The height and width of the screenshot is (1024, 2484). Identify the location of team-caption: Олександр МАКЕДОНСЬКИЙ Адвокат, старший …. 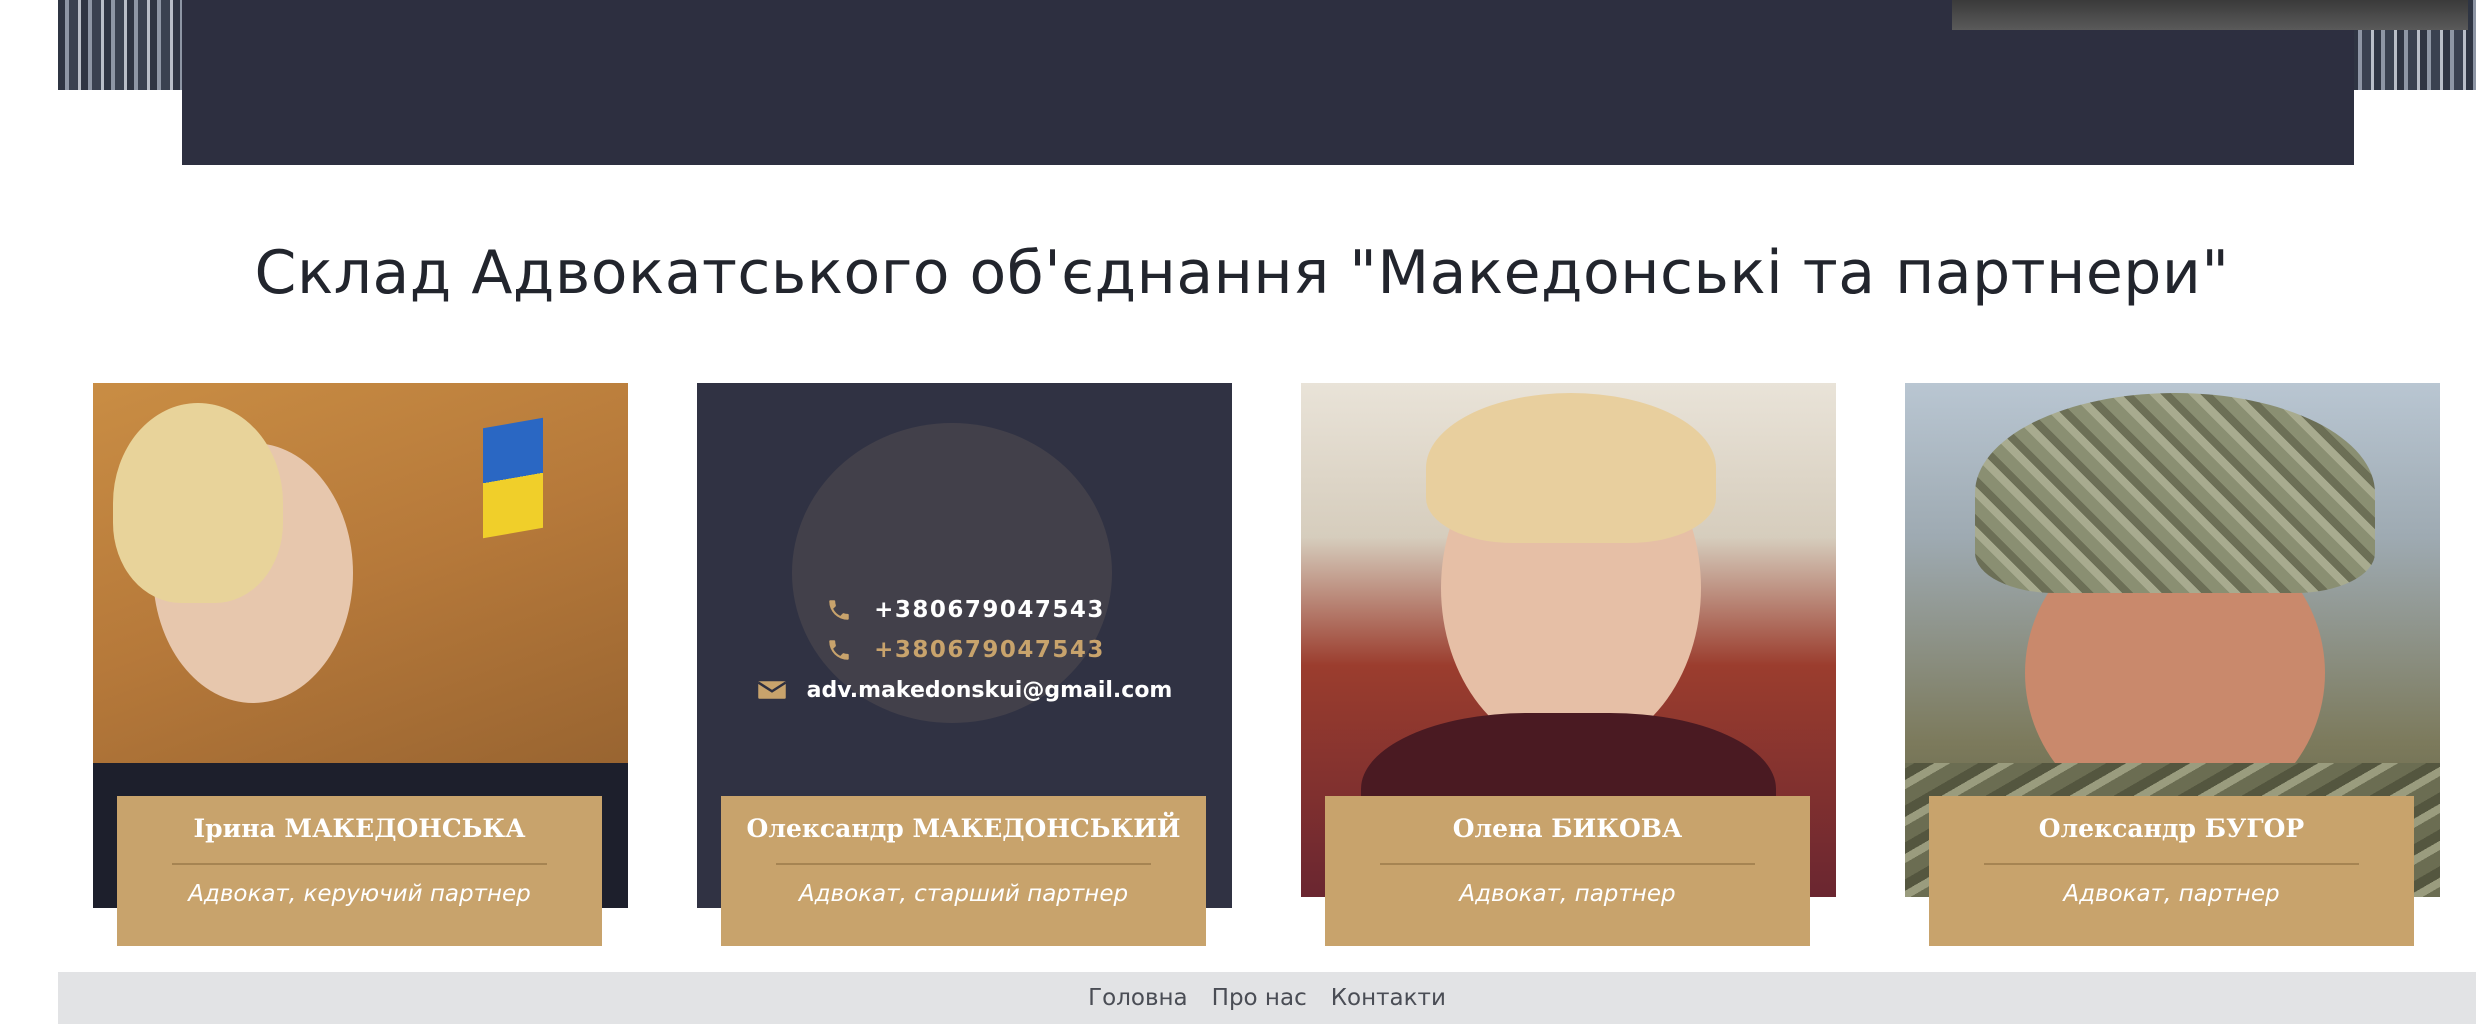
(963, 871).